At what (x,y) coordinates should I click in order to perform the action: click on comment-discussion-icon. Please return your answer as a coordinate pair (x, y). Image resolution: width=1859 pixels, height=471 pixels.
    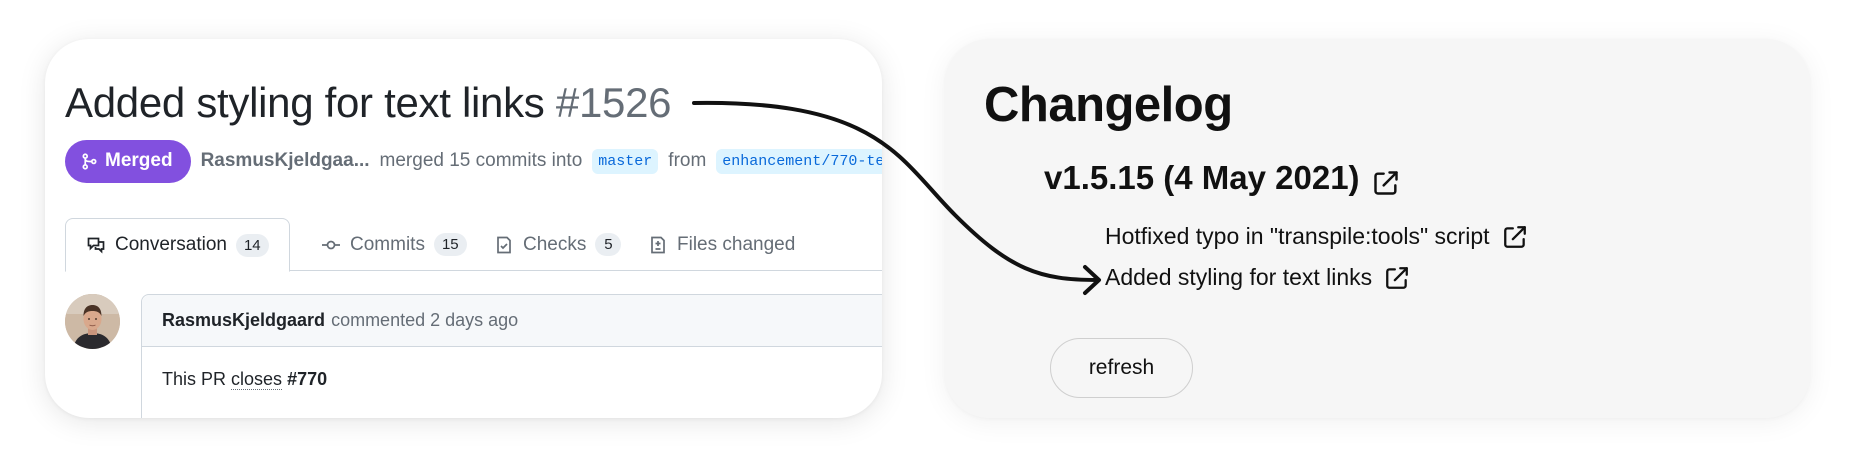
    Looking at the image, I should click on (96, 245).